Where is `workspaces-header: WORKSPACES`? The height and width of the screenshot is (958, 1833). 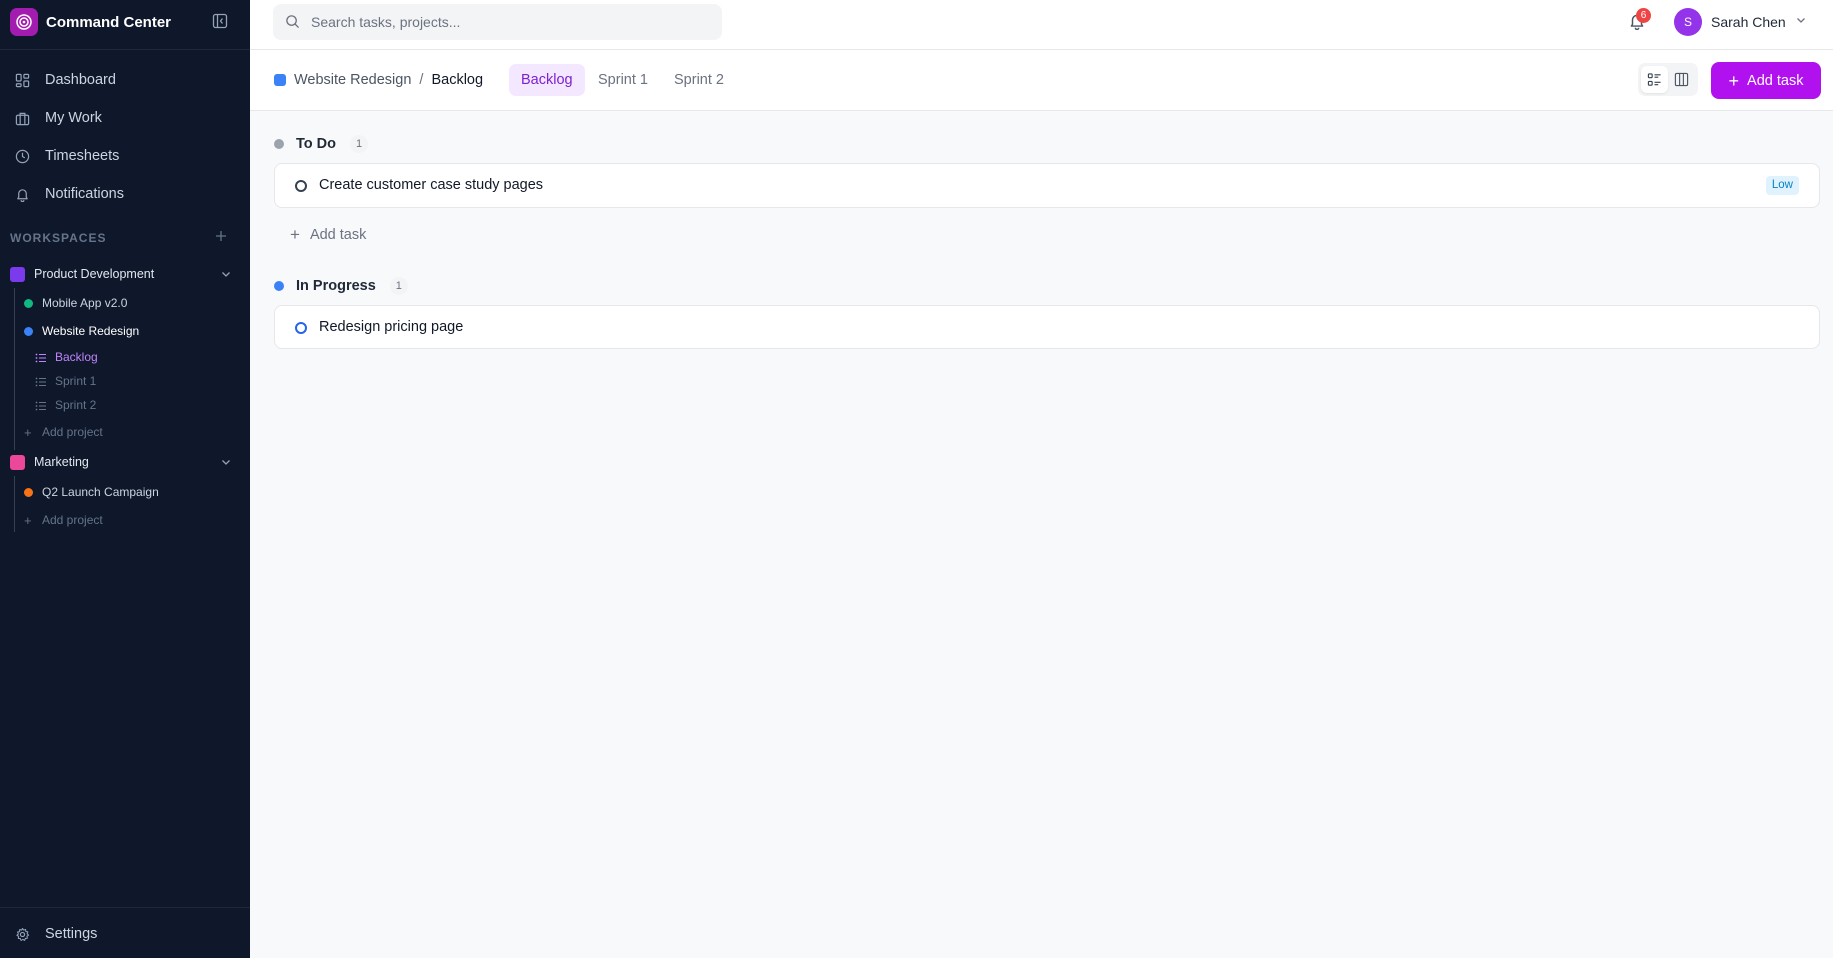 workspaces-header: WORKSPACES is located at coordinates (58, 238).